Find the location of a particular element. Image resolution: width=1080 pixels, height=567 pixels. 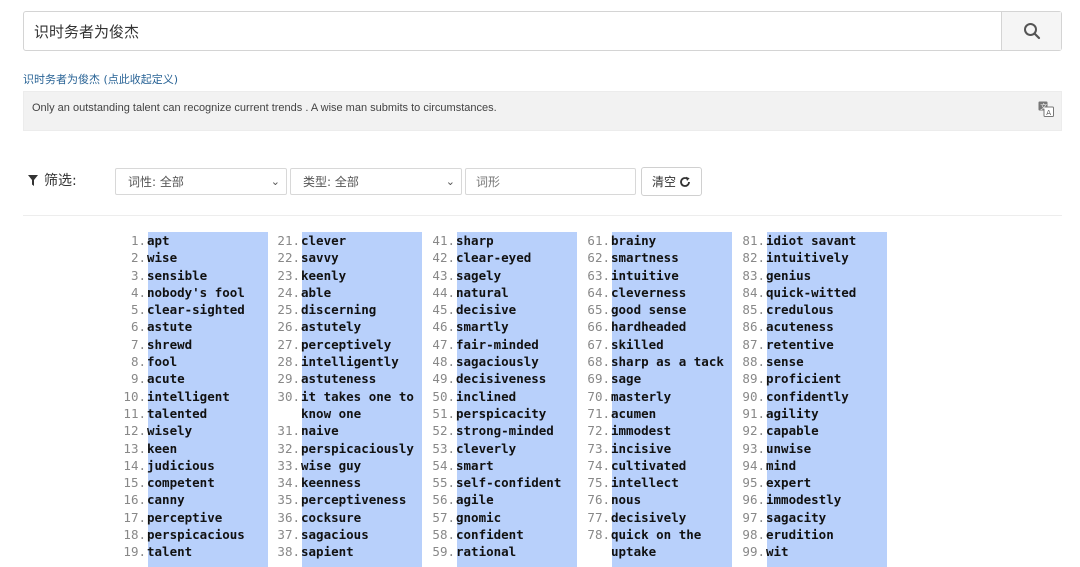

word-link: fair-minded is located at coordinates (515, 344).